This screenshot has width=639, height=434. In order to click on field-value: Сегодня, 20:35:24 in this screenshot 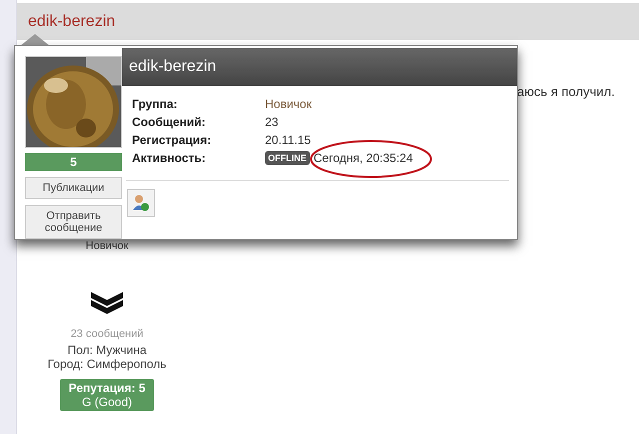, I will do `click(363, 158)`.